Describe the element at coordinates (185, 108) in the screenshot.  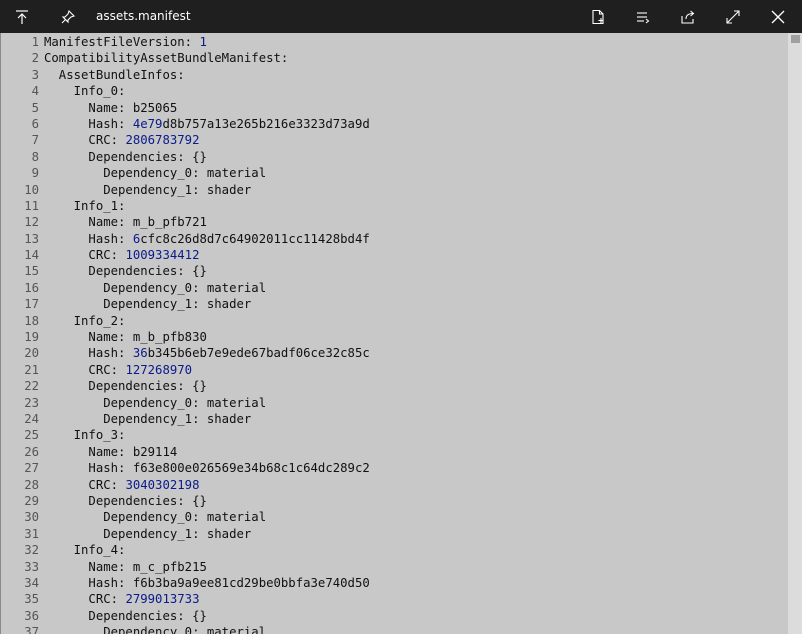
I see `code-line: 5 Name: b25065` at that location.